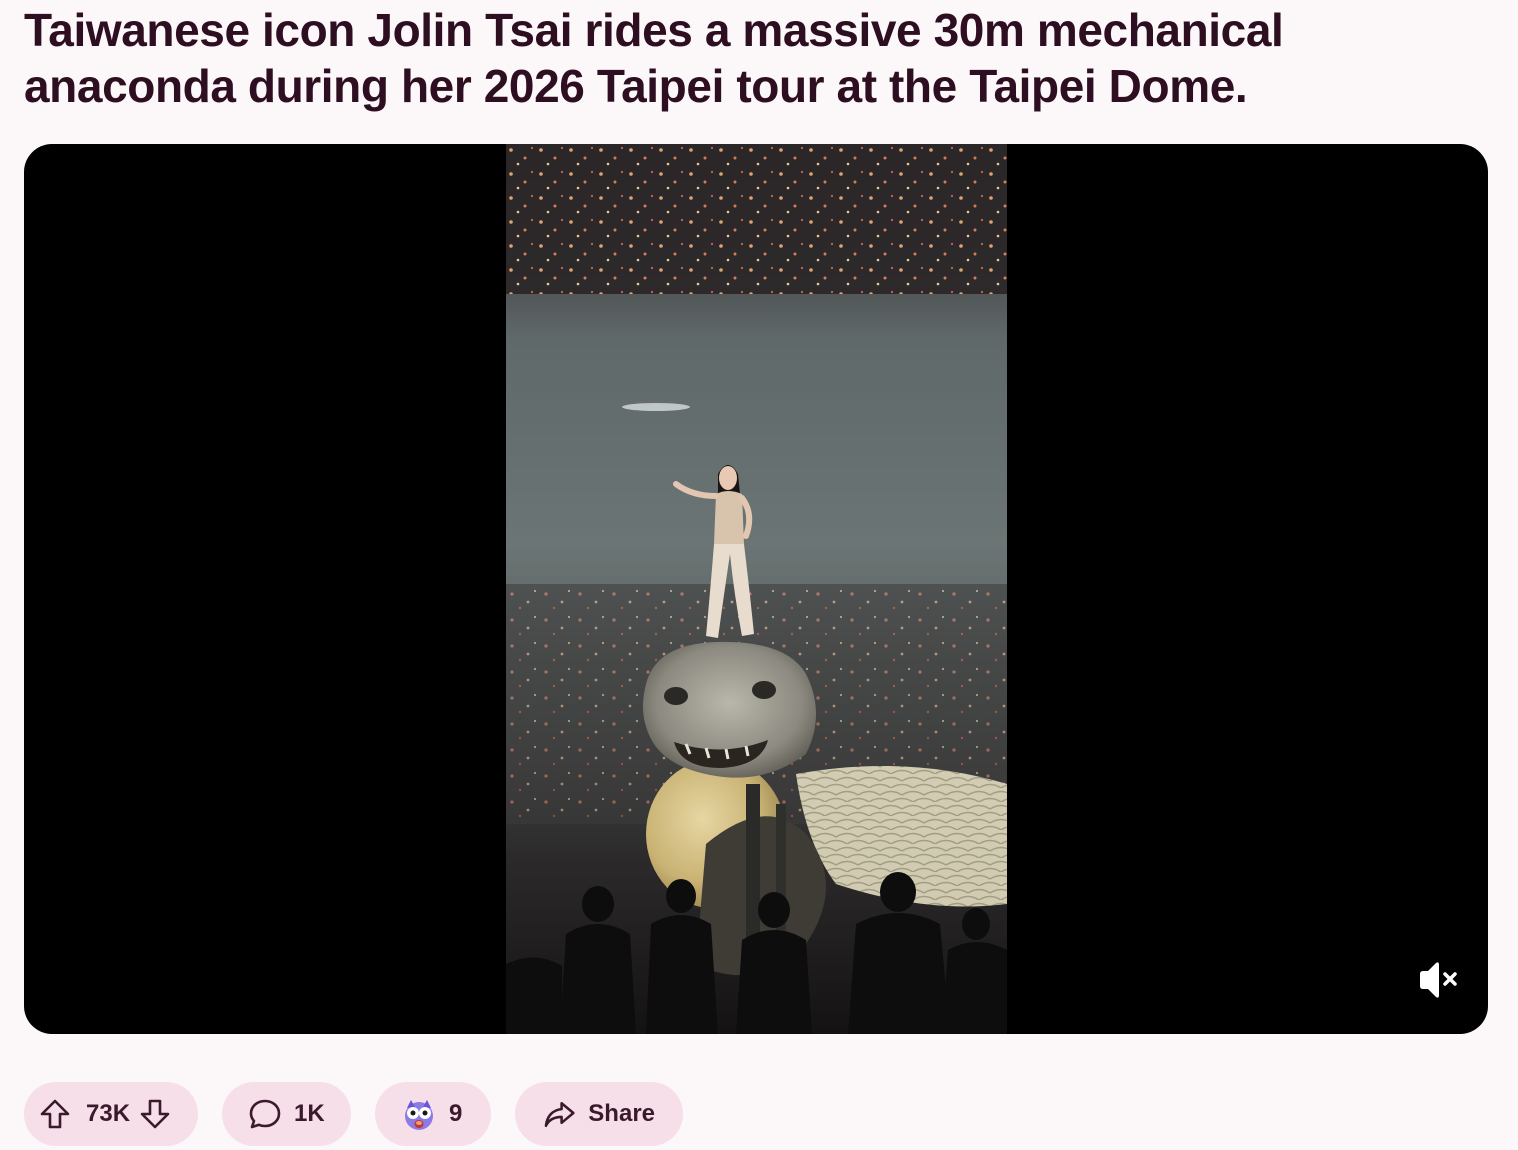 The height and width of the screenshot is (1150, 1518). What do you see at coordinates (286, 1114) in the screenshot?
I see `comments-button: 1K` at bounding box center [286, 1114].